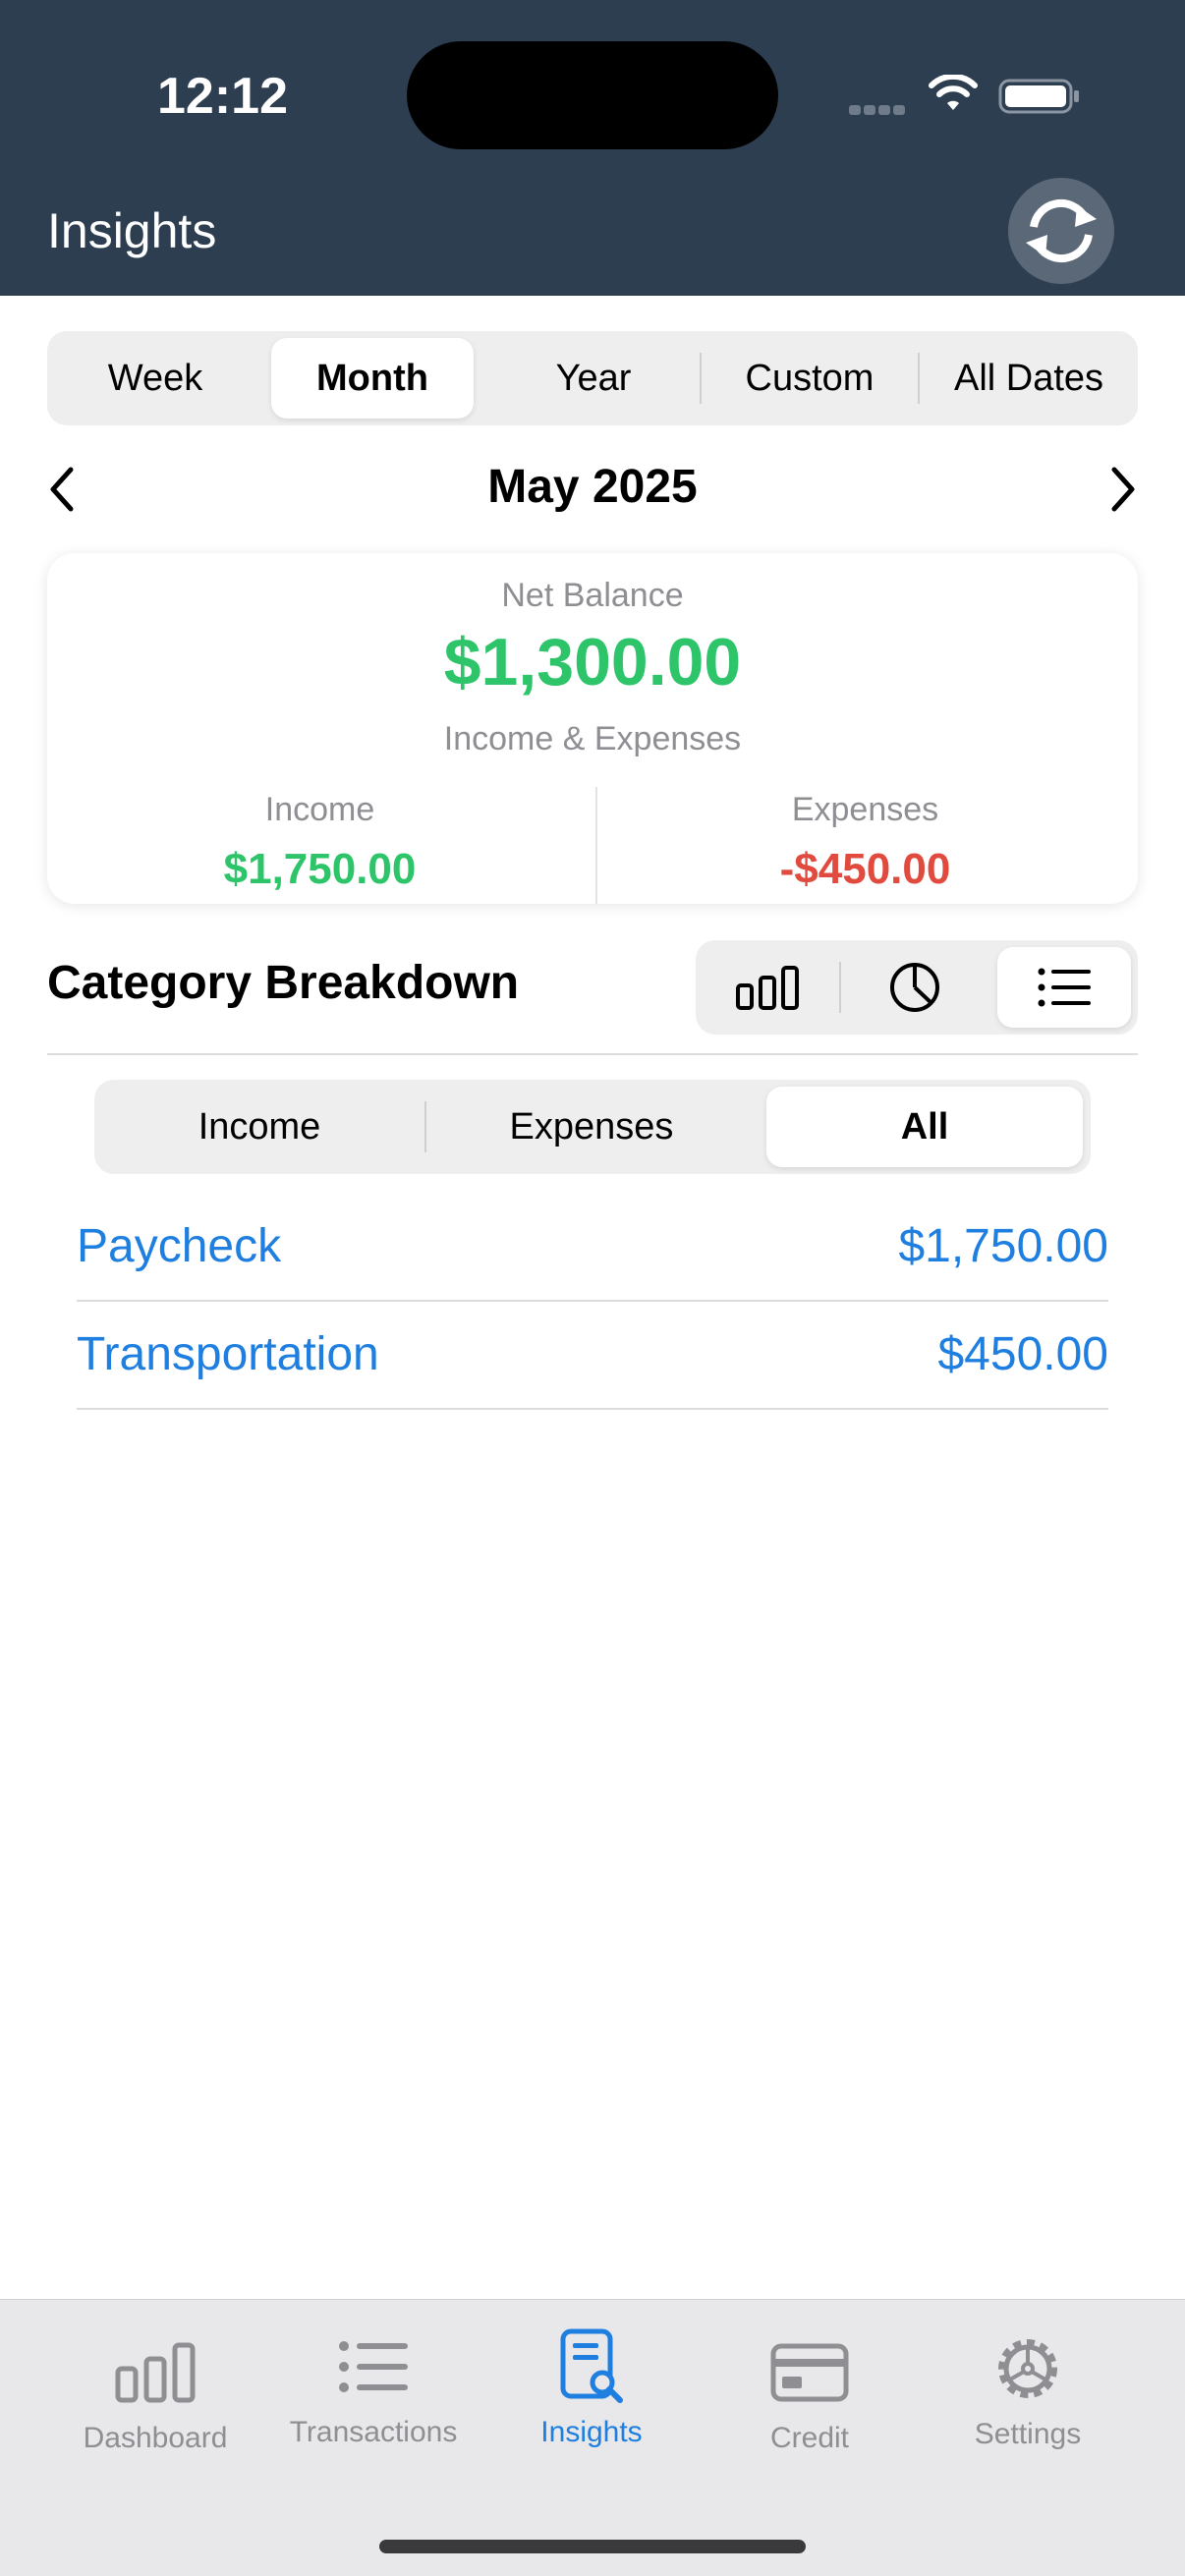 The height and width of the screenshot is (2576, 1185). I want to click on tab-year: Year, so click(594, 378).